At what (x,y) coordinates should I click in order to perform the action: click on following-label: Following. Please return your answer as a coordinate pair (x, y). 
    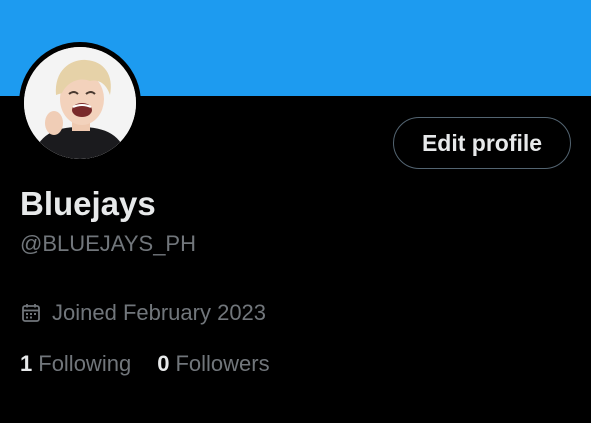
    Looking at the image, I should click on (85, 363).